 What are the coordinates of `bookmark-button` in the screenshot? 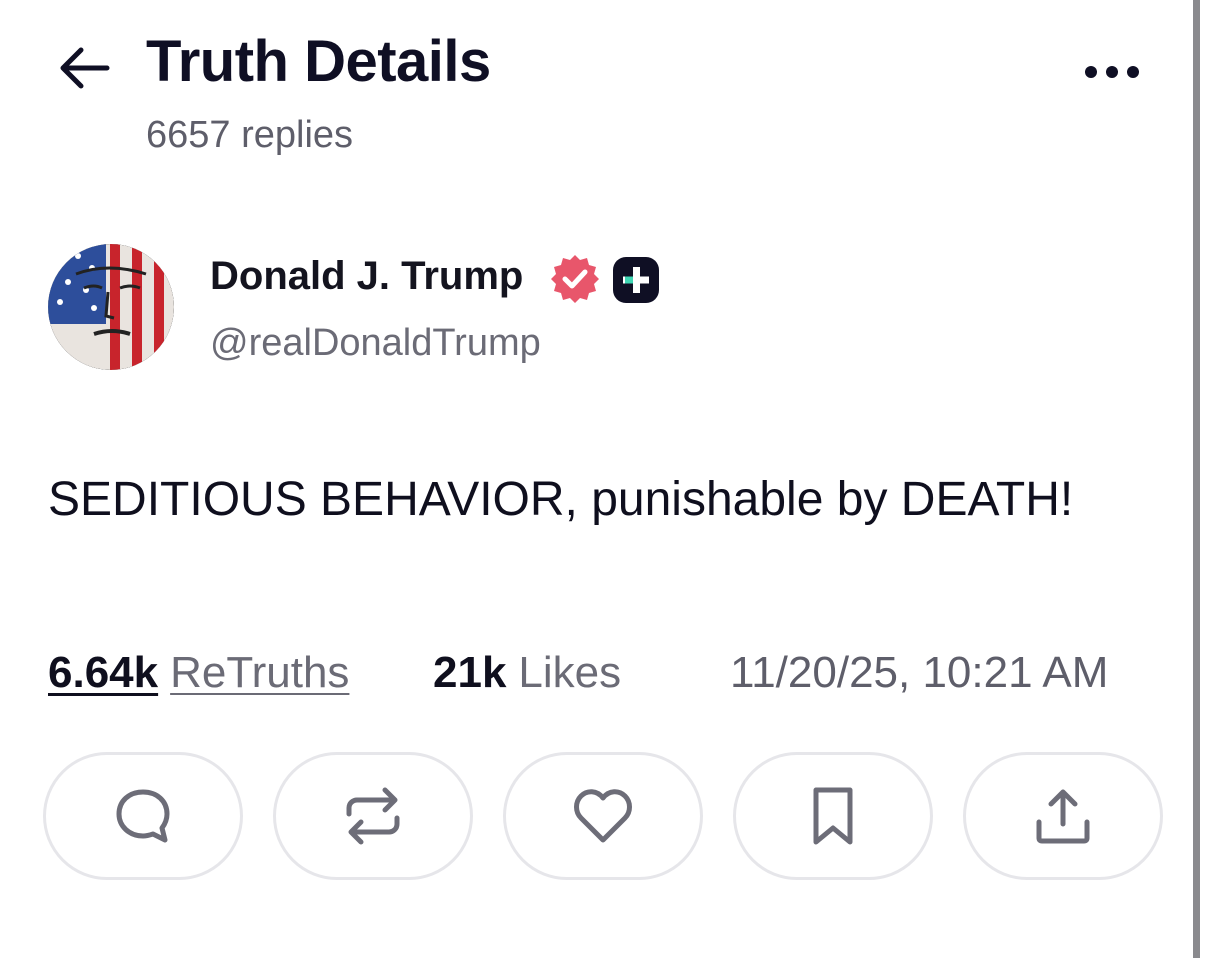 It's located at (833, 816).